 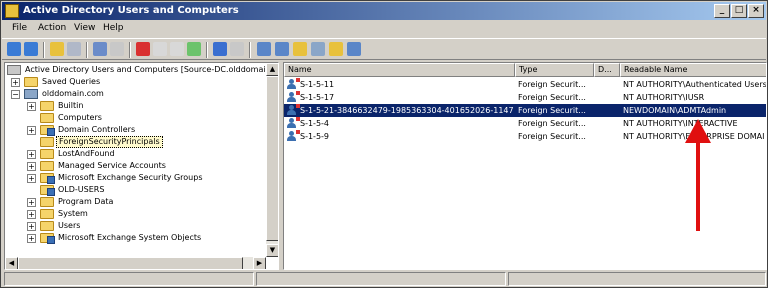 What do you see at coordinates (19, 28) in the screenshot?
I see `menu-file: File` at bounding box center [19, 28].